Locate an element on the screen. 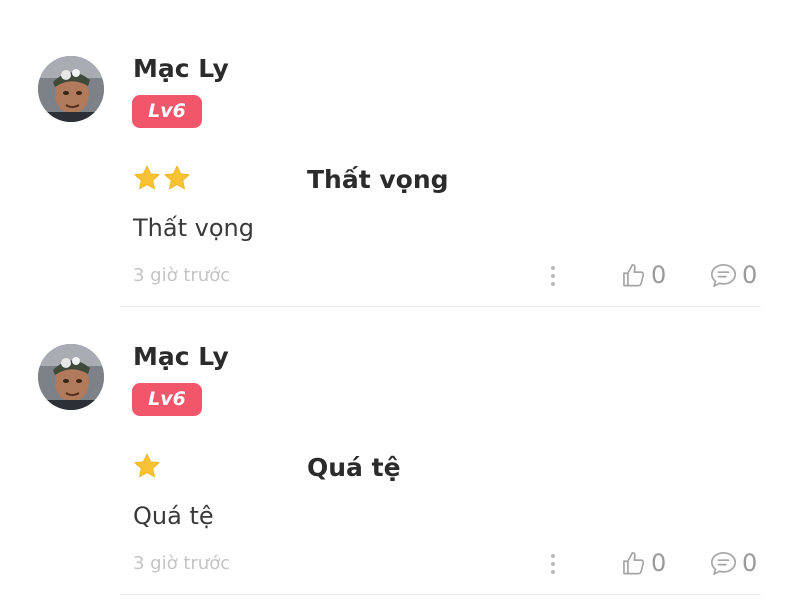 The image size is (796, 600). divider is located at coordinates (440, 594).